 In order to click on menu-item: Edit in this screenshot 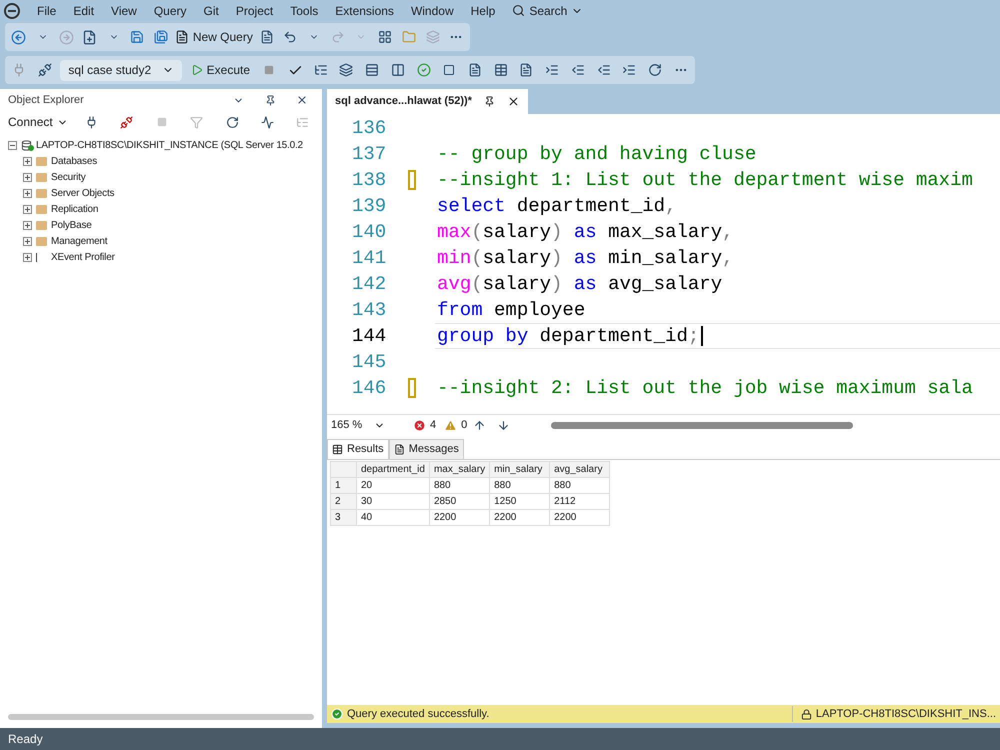, I will do `click(83, 11)`.